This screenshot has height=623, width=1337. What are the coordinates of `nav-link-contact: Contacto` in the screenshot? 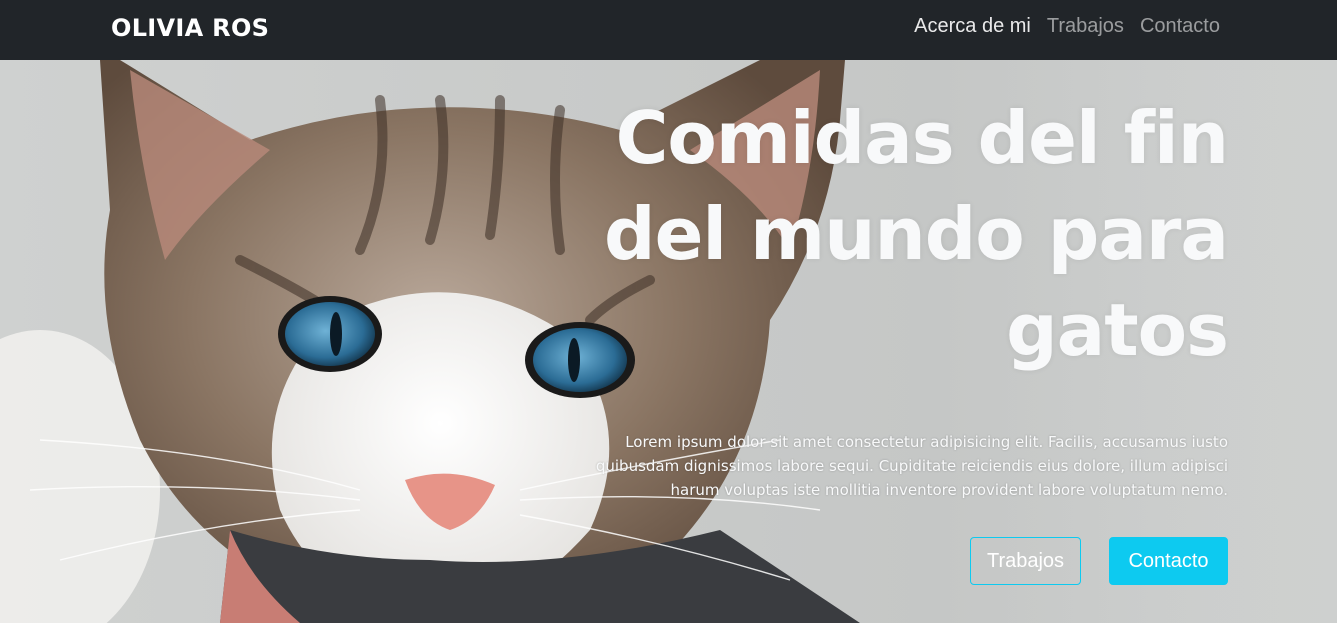 It's located at (1180, 26).